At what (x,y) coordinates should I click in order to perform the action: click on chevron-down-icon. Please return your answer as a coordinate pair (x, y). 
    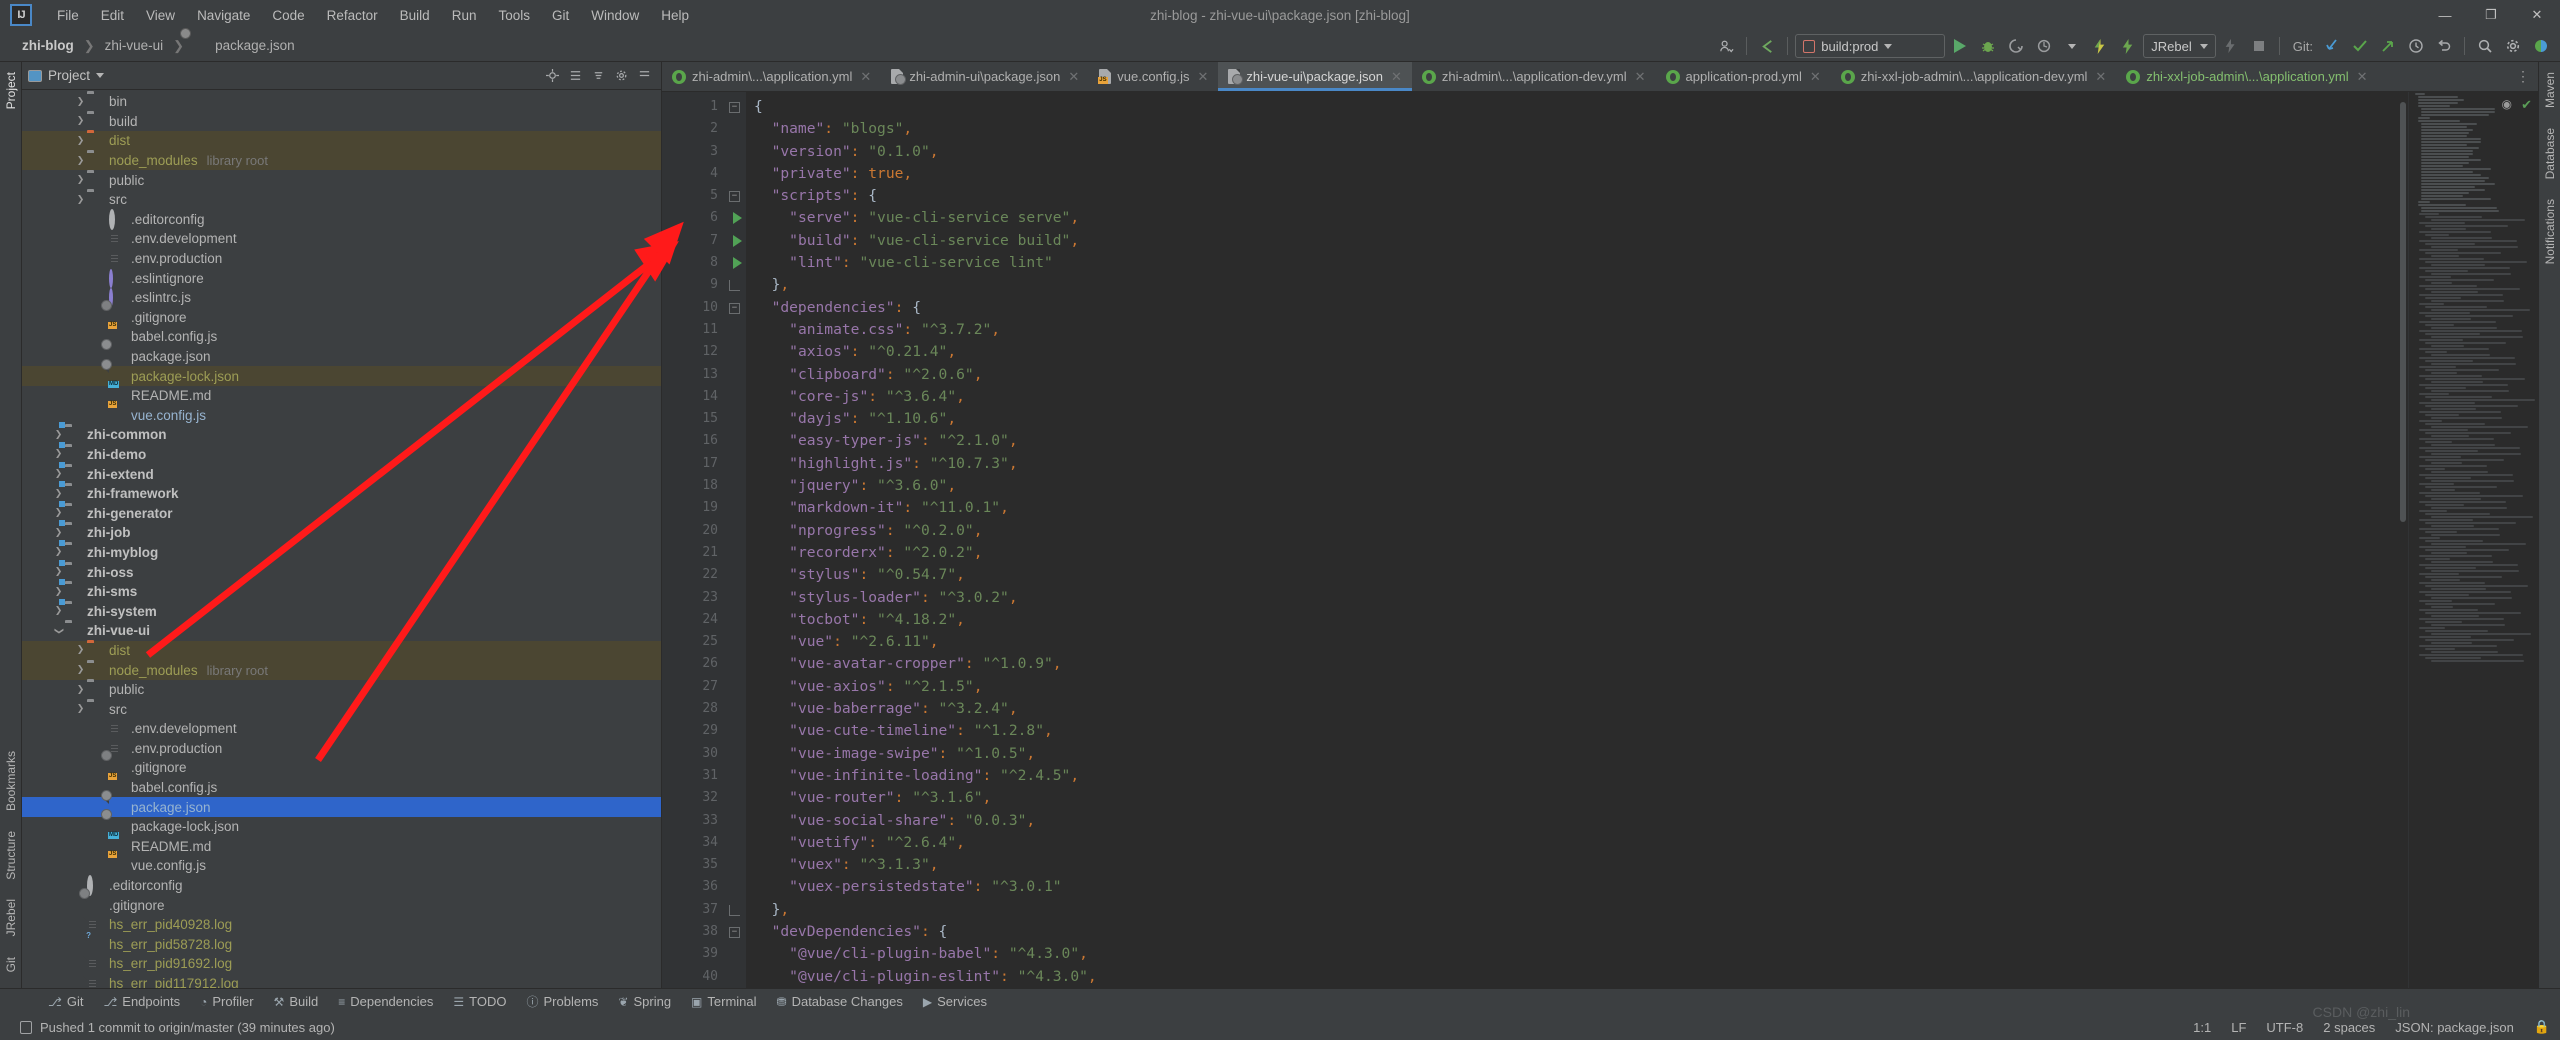
    Looking at the image, I should click on (100, 75).